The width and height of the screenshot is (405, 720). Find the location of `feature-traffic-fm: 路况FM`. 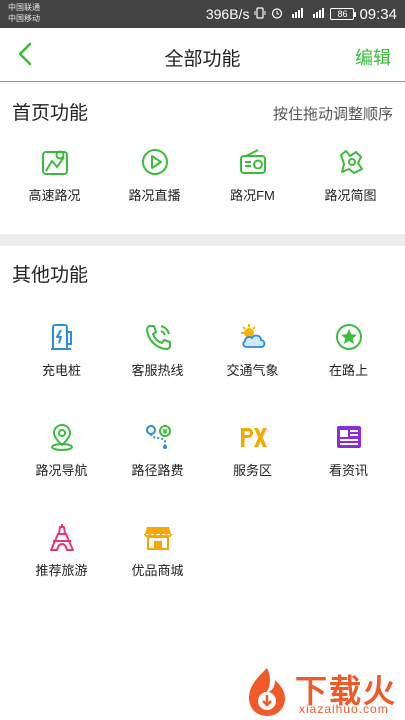

feature-traffic-fm: 路况FM is located at coordinates (252, 182).